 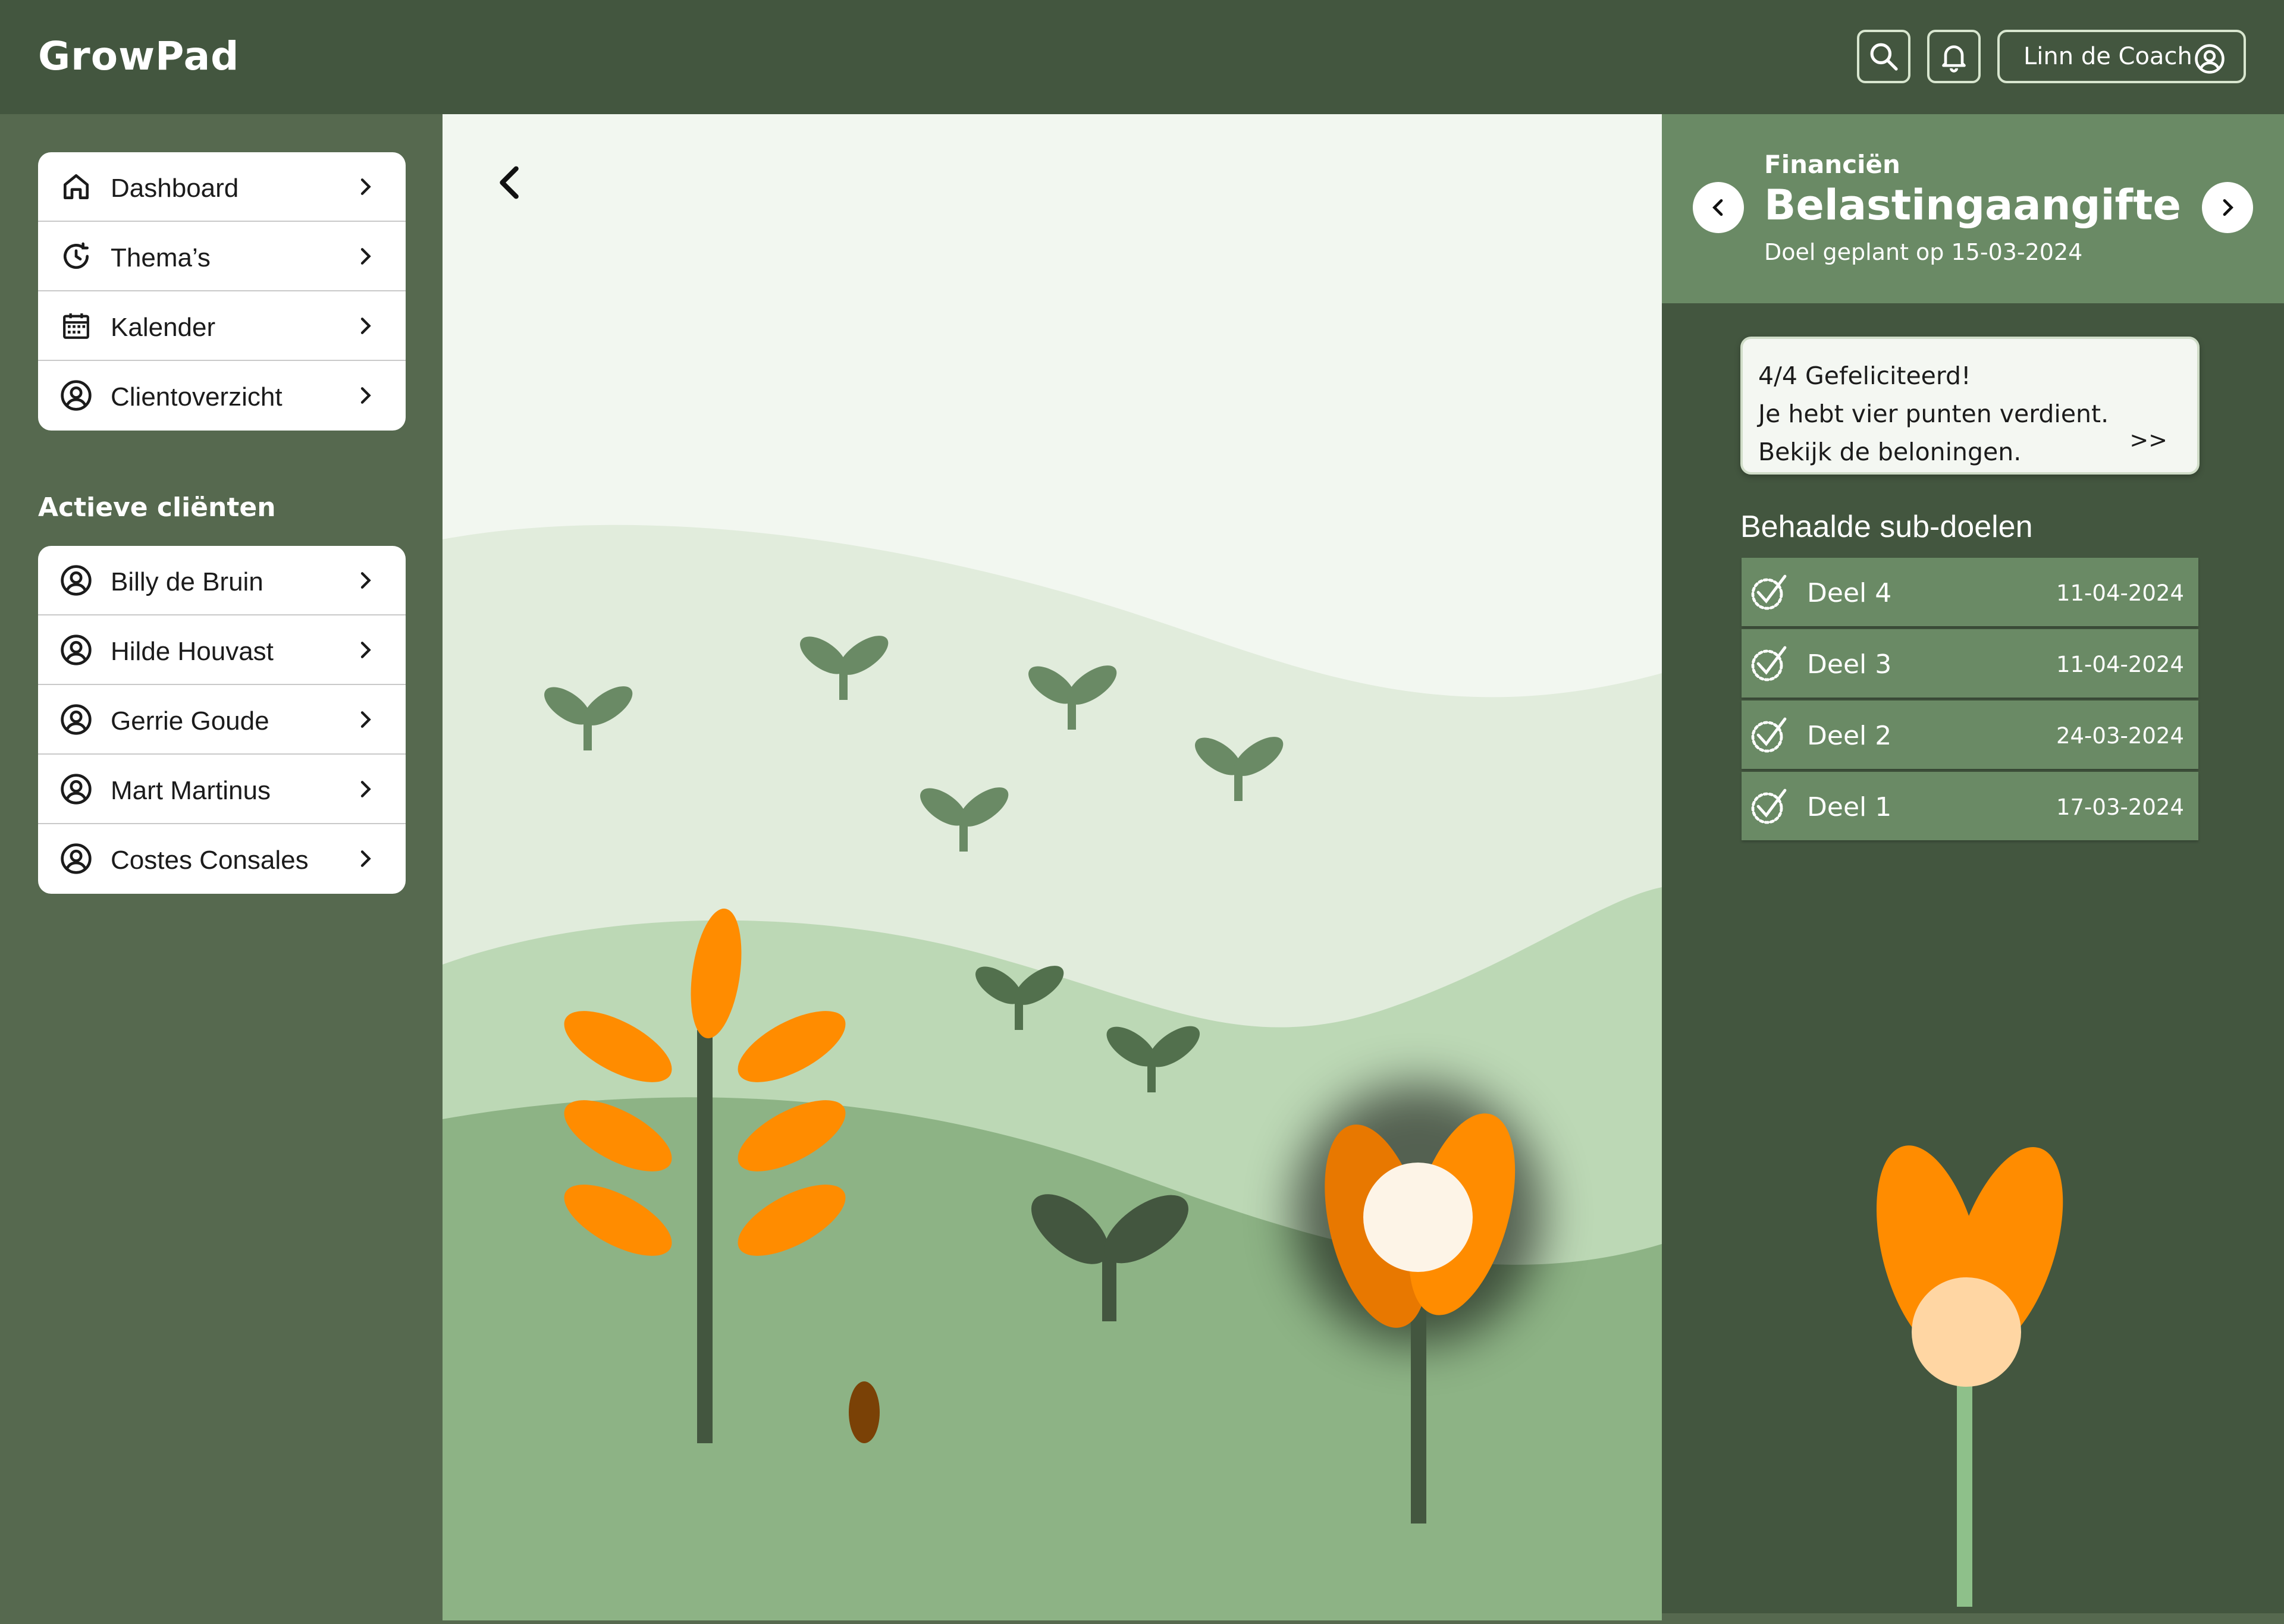 What do you see at coordinates (77, 186) in the screenshot?
I see `home-icon` at bounding box center [77, 186].